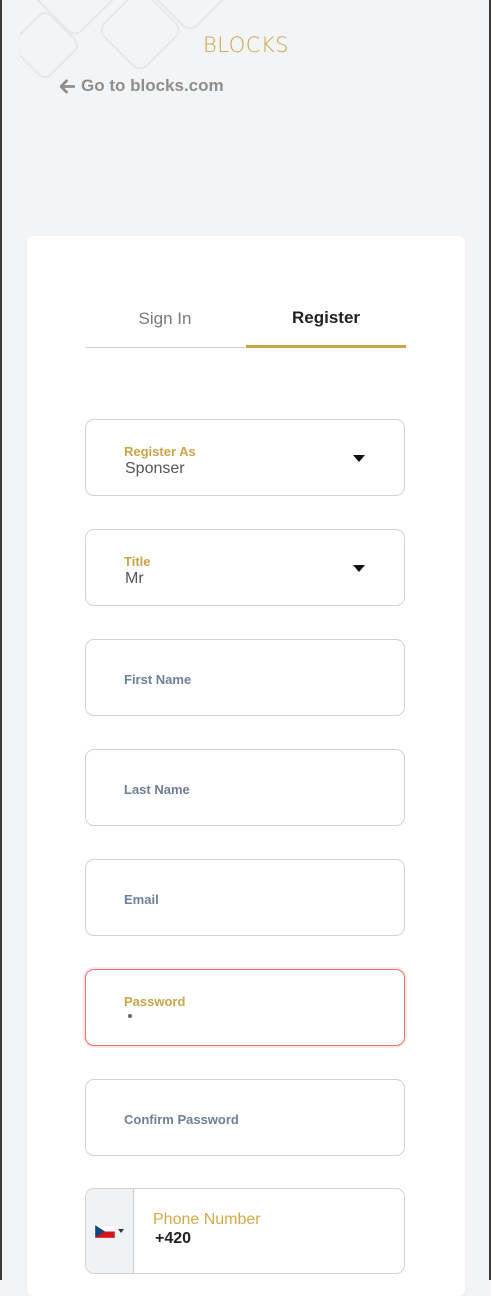 The image size is (491, 1296). What do you see at coordinates (245, 897) in the screenshot?
I see `email-input: Email` at bounding box center [245, 897].